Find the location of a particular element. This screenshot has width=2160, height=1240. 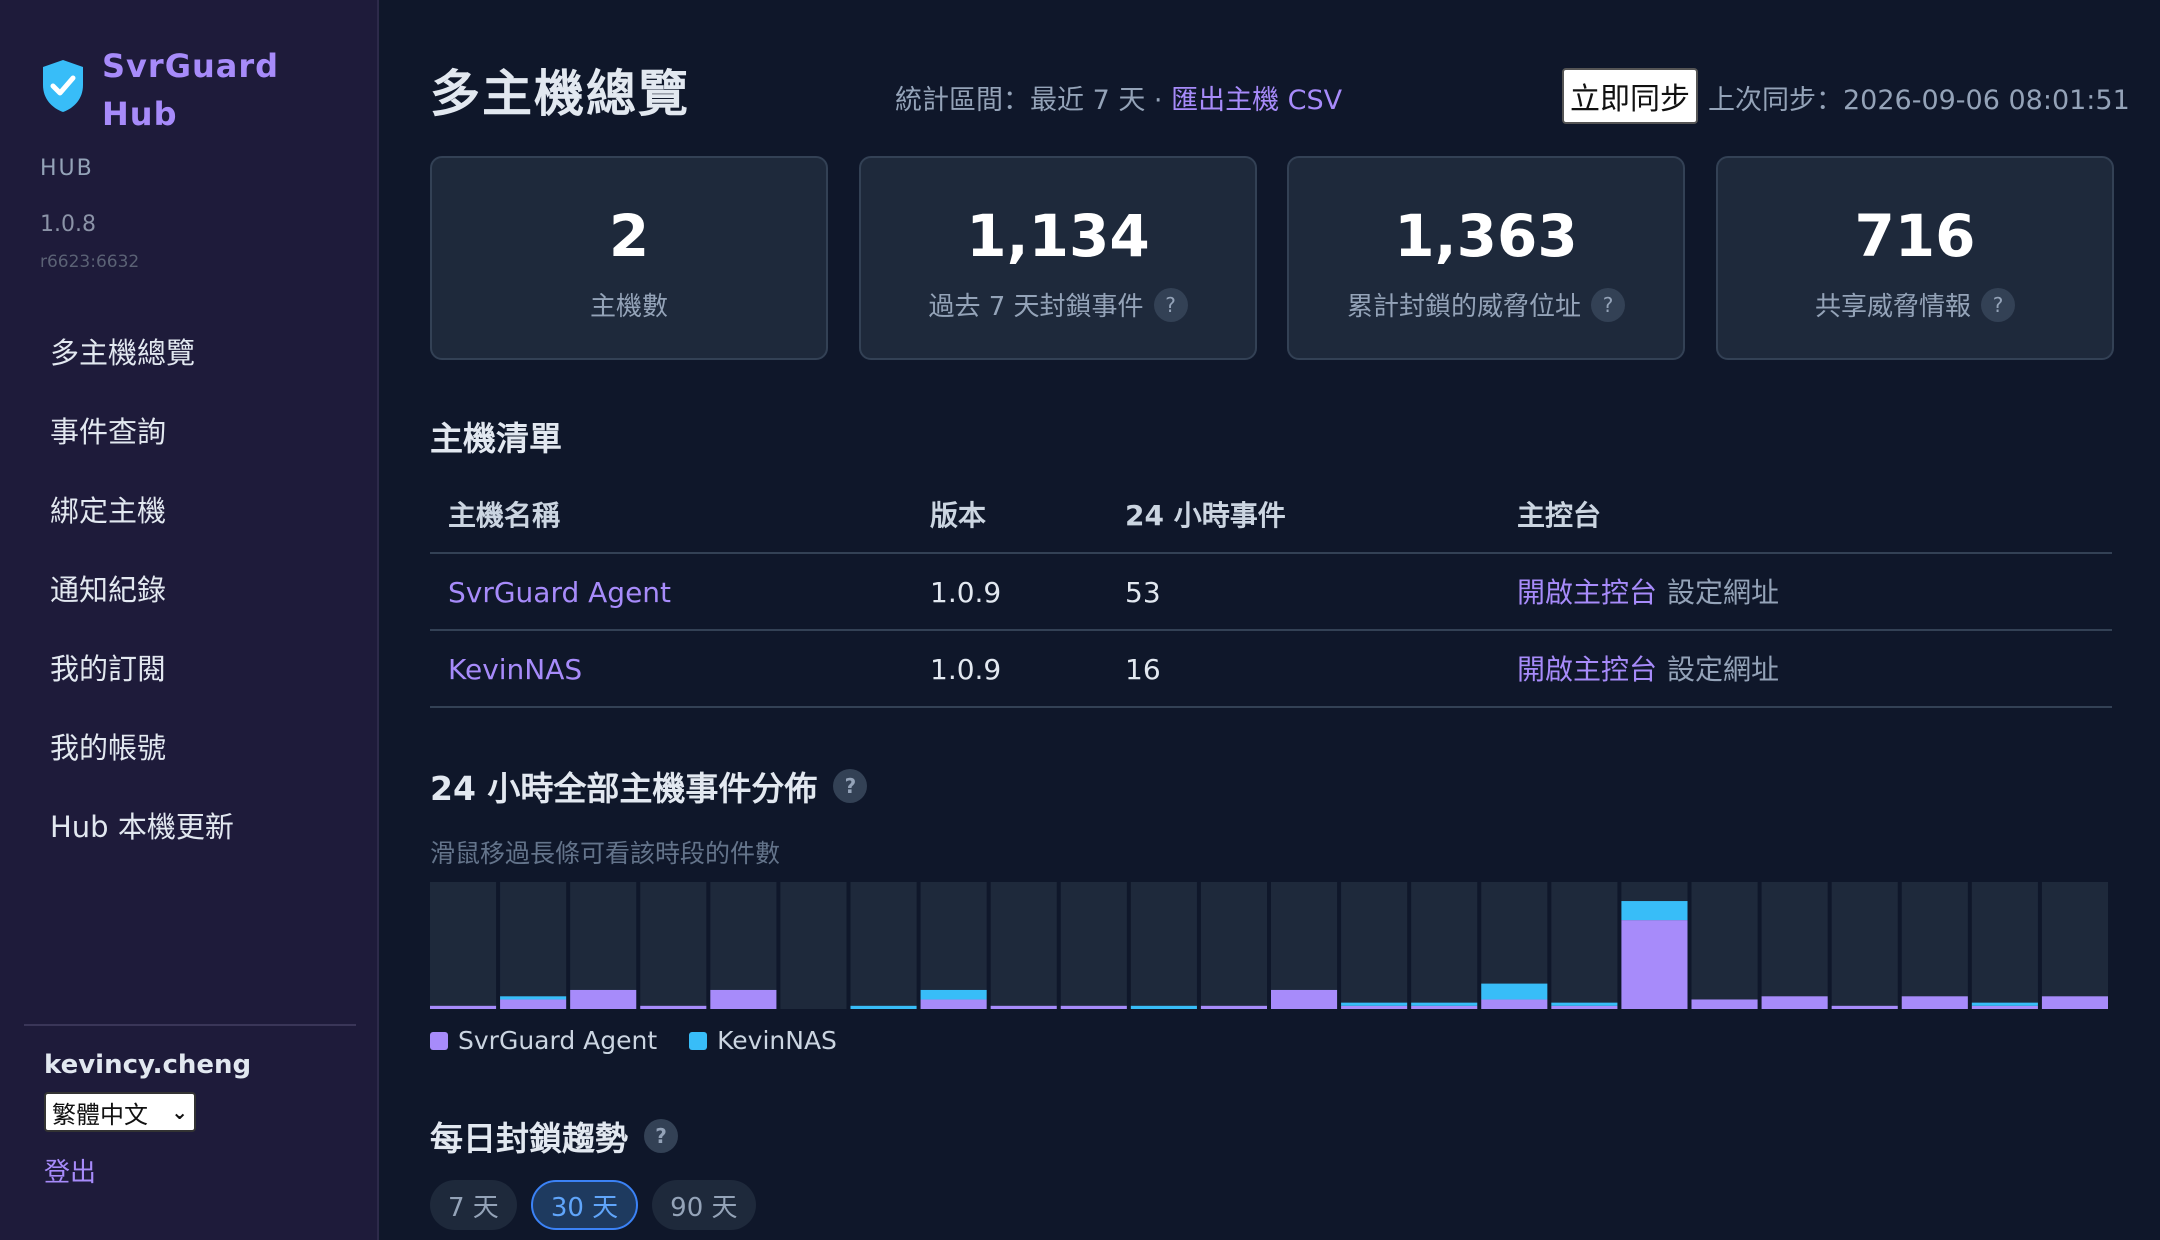

legend-item: SvrGuard Agent is located at coordinates (543, 1040).